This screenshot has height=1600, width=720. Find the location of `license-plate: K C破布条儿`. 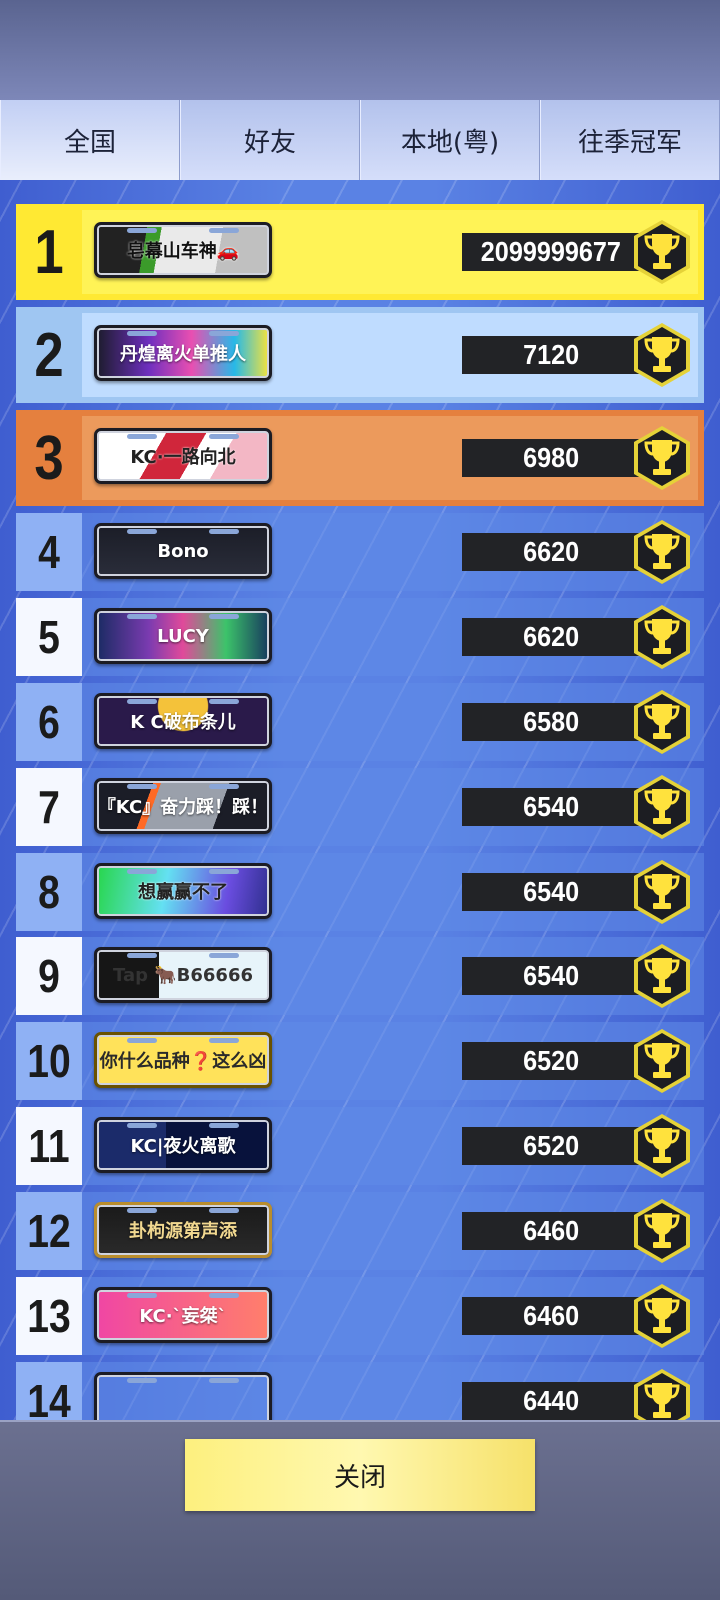

license-plate: K C破布条儿 is located at coordinates (183, 721).